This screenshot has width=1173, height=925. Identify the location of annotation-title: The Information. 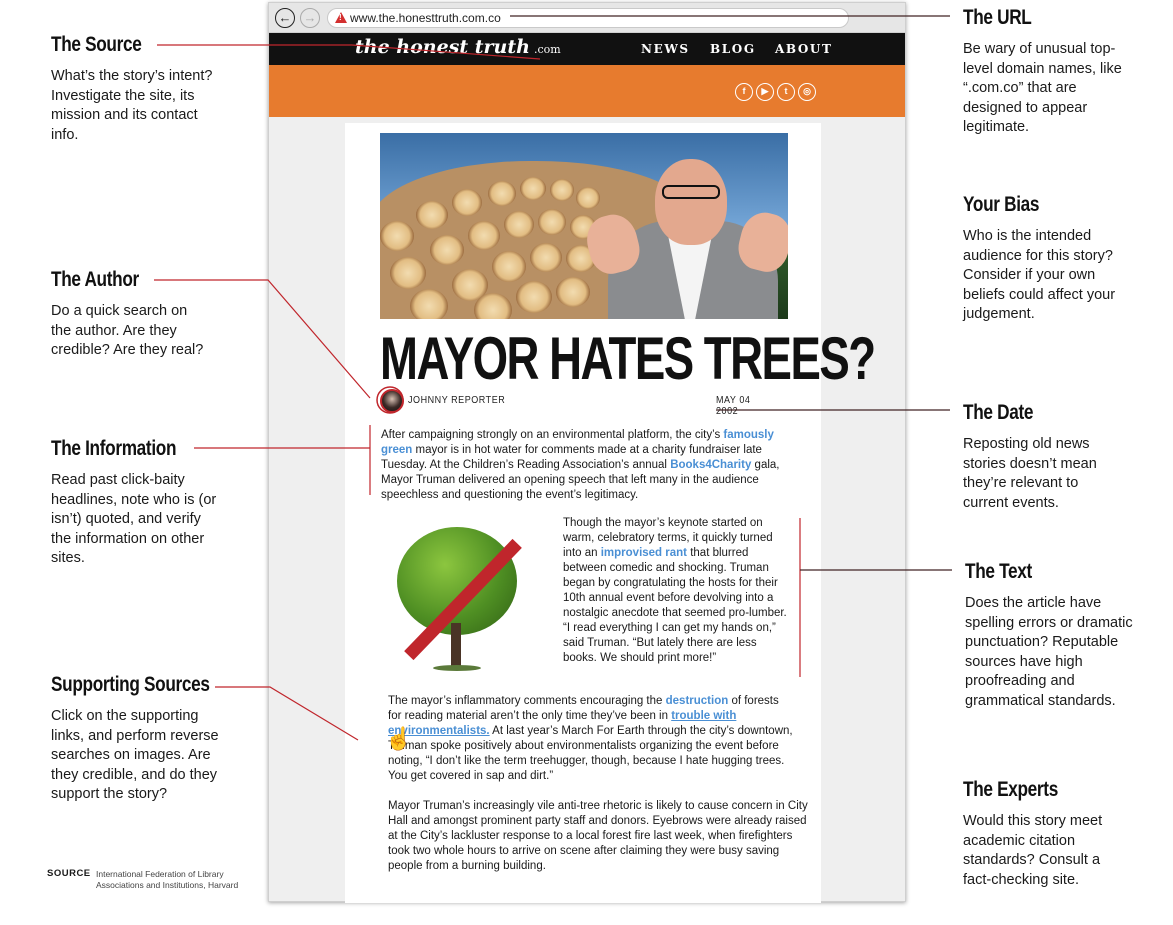
(114, 448).